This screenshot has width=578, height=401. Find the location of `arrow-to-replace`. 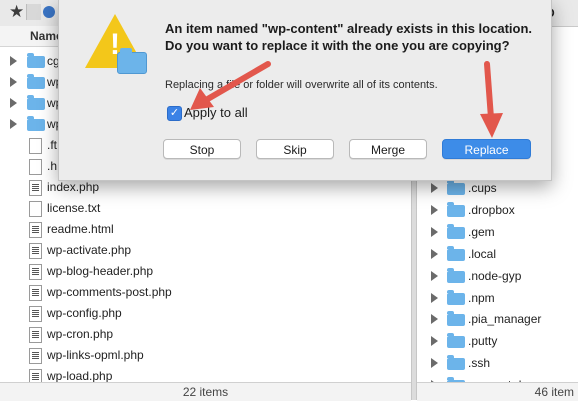

arrow-to-replace is located at coordinates (491, 99).